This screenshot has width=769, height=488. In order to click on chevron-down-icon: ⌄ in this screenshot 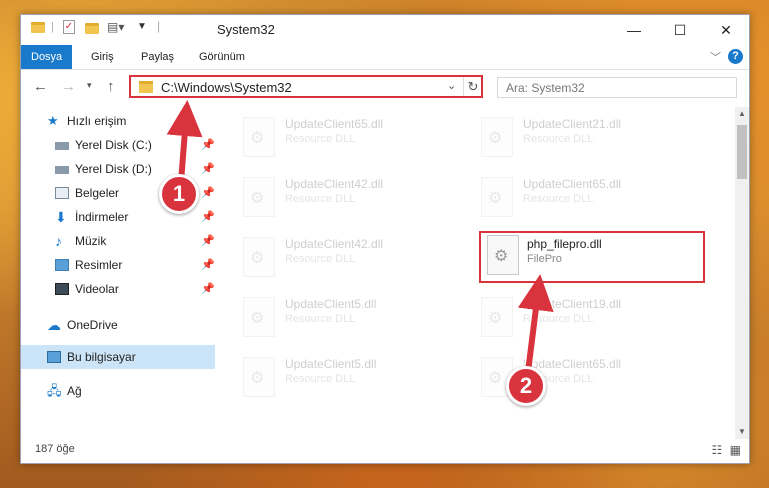, I will do `click(451, 85)`.